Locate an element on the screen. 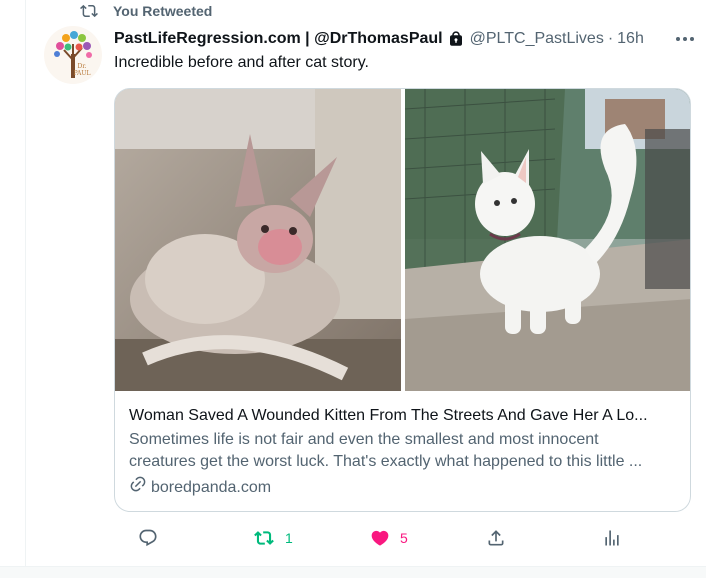 This screenshot has width=706, height=578. retweet-button: 1 is located at coordinates (273, 538).